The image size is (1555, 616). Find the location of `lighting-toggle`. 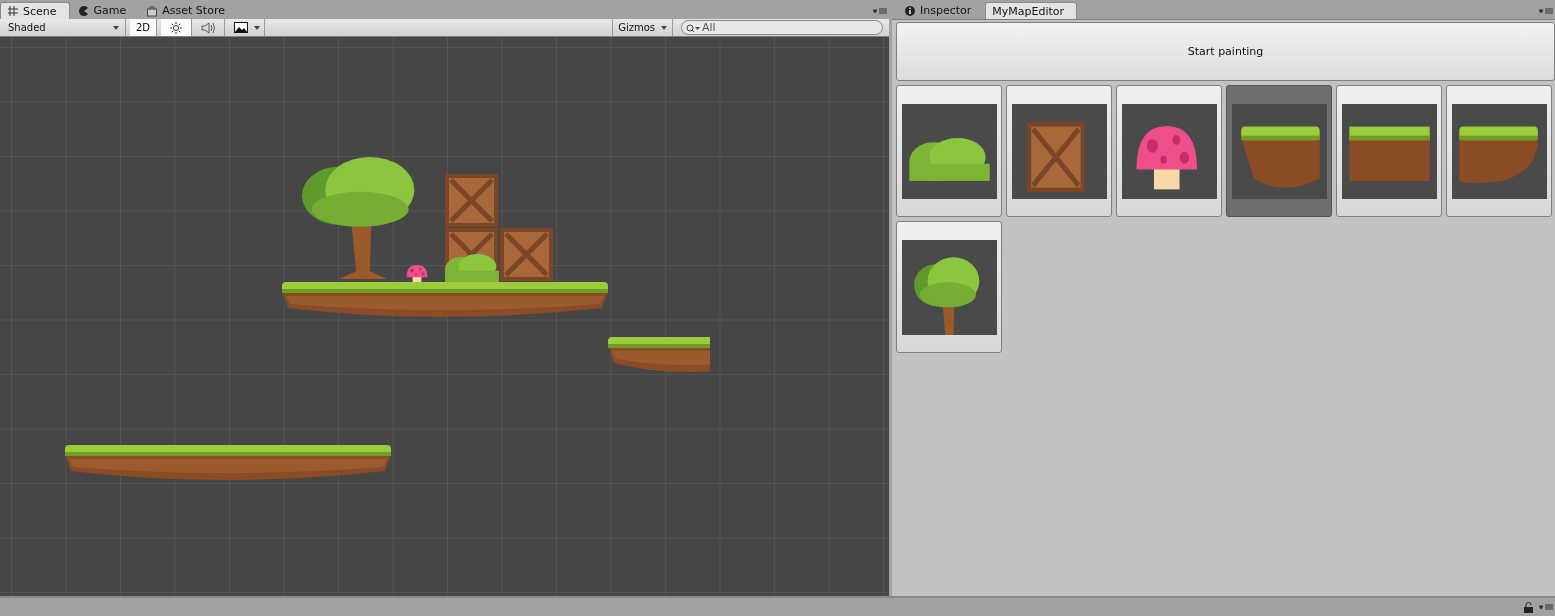

lighting-toggle is located at coordinates (177, 27).